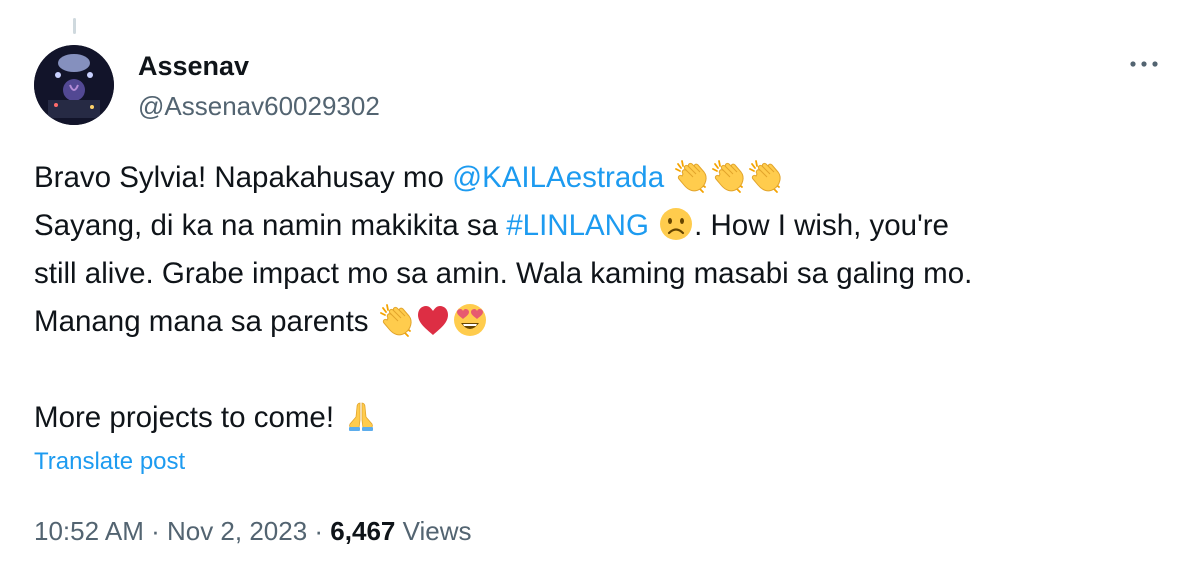 This screenshot has height=580, width=1194. Describe the element at coordinates (74, 85) in the screenshot. I see `avatar` at that location.